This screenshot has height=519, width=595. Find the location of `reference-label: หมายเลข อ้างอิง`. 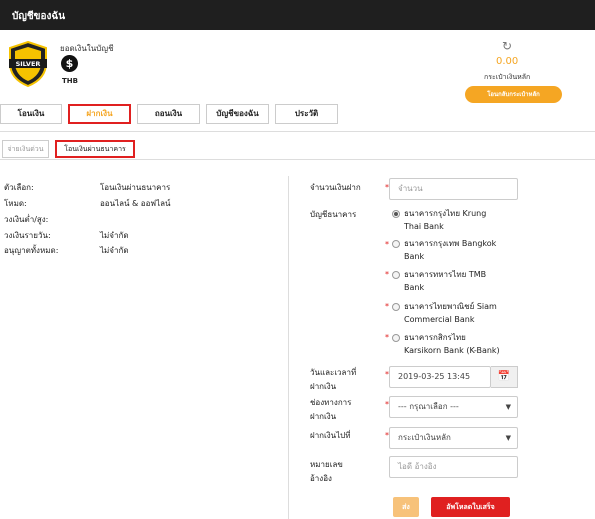

reference-label: หมายเลข อ้างอิง is located at coordinates (326, 471).